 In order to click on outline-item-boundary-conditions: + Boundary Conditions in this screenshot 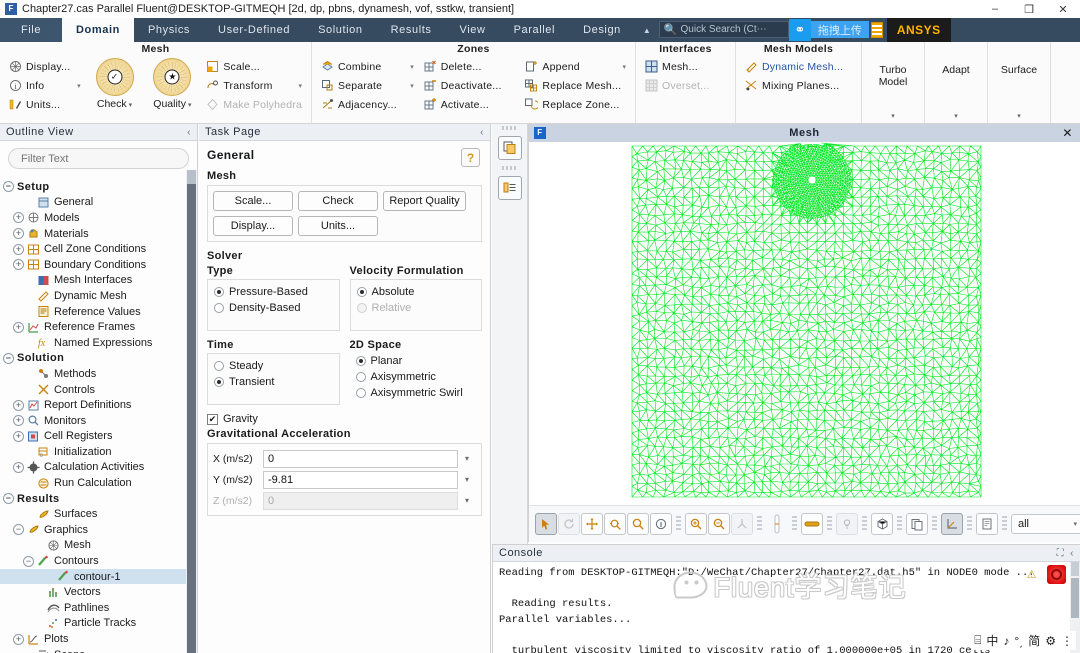, I will do `click(93, 265)`.